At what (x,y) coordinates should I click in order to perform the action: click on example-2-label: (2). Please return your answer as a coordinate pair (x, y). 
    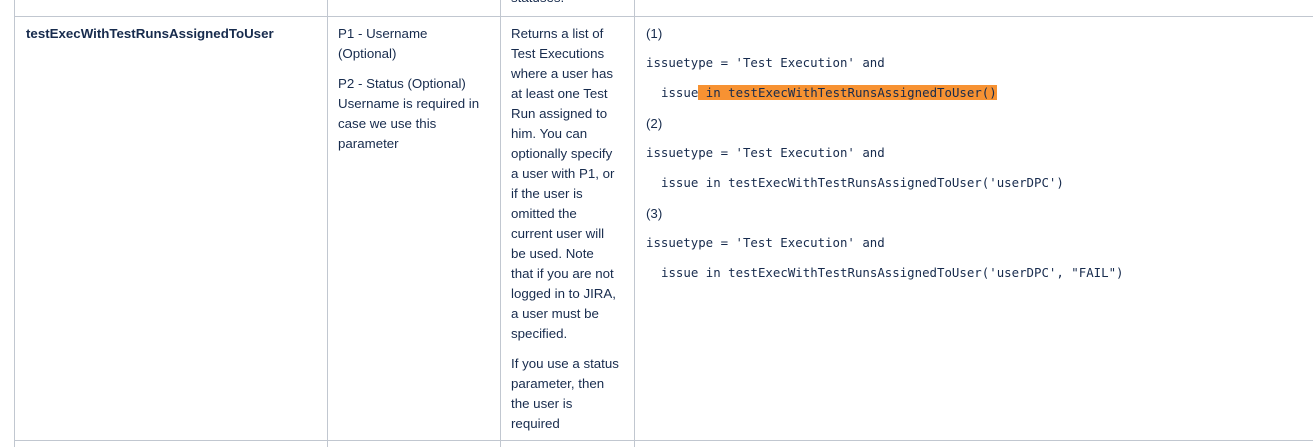
    Looking at the image, I should click on (654, 123).